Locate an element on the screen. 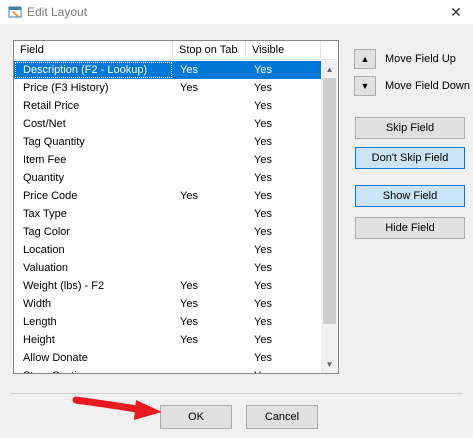  close-icon: ✕ is located at coordinates (456, 11).